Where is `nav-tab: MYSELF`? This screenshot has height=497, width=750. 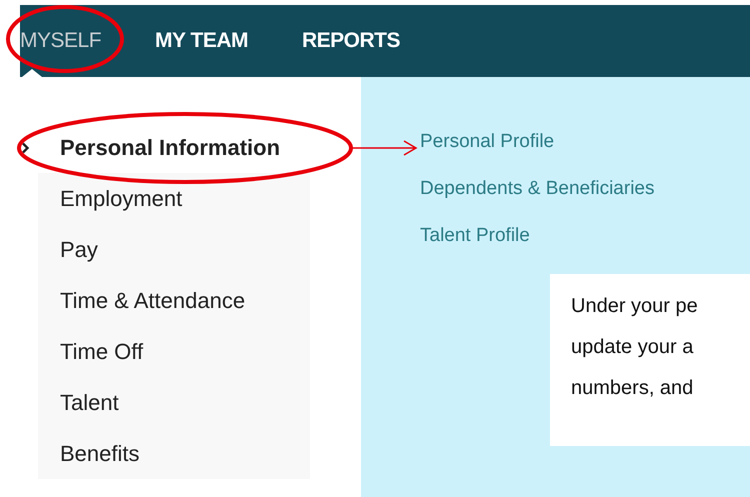
nav-tab: MYSELF is located at coordinates (61, 41).